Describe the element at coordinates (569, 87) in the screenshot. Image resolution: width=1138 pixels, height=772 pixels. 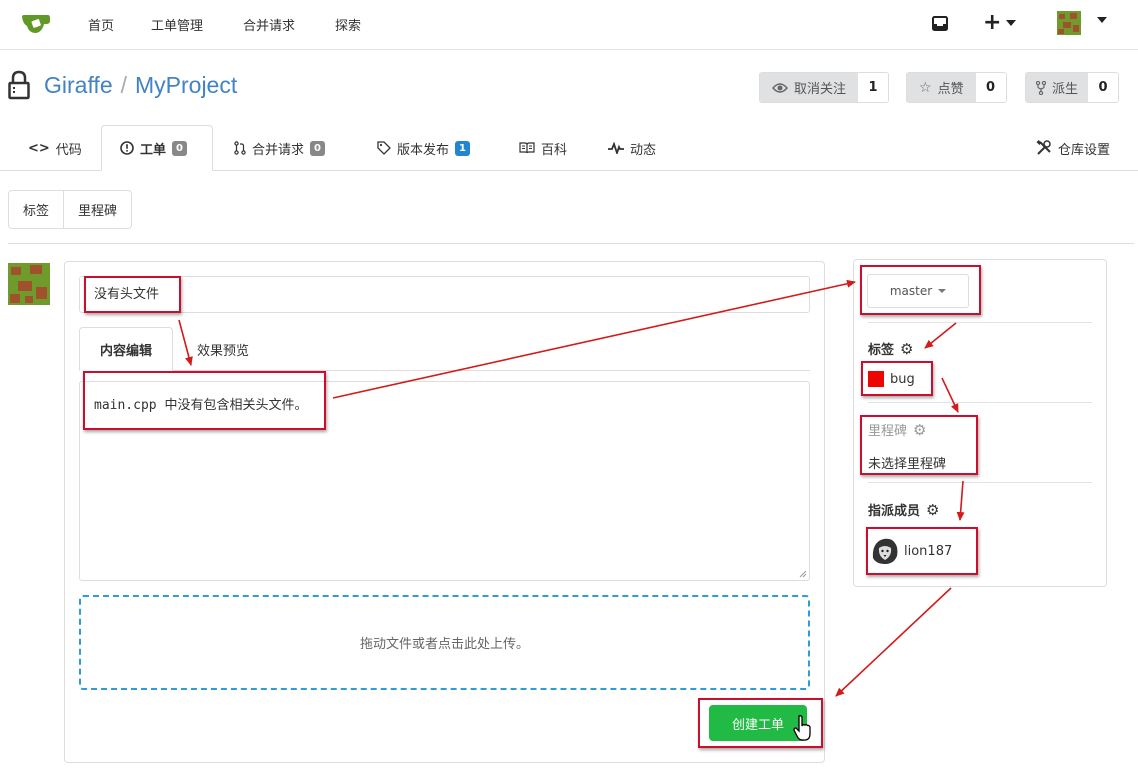
I see `repo-header: Giraffe / MyProject 取消关注 1 ☆ 点赞 0 派生 0` at that location.